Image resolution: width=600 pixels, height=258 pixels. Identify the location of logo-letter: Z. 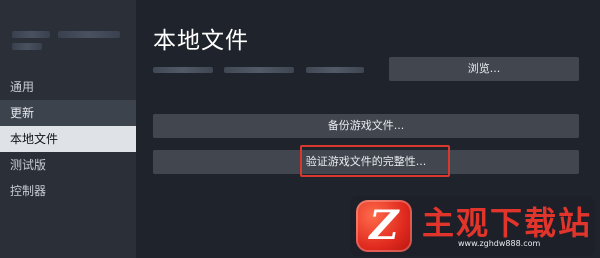
(384, 225).